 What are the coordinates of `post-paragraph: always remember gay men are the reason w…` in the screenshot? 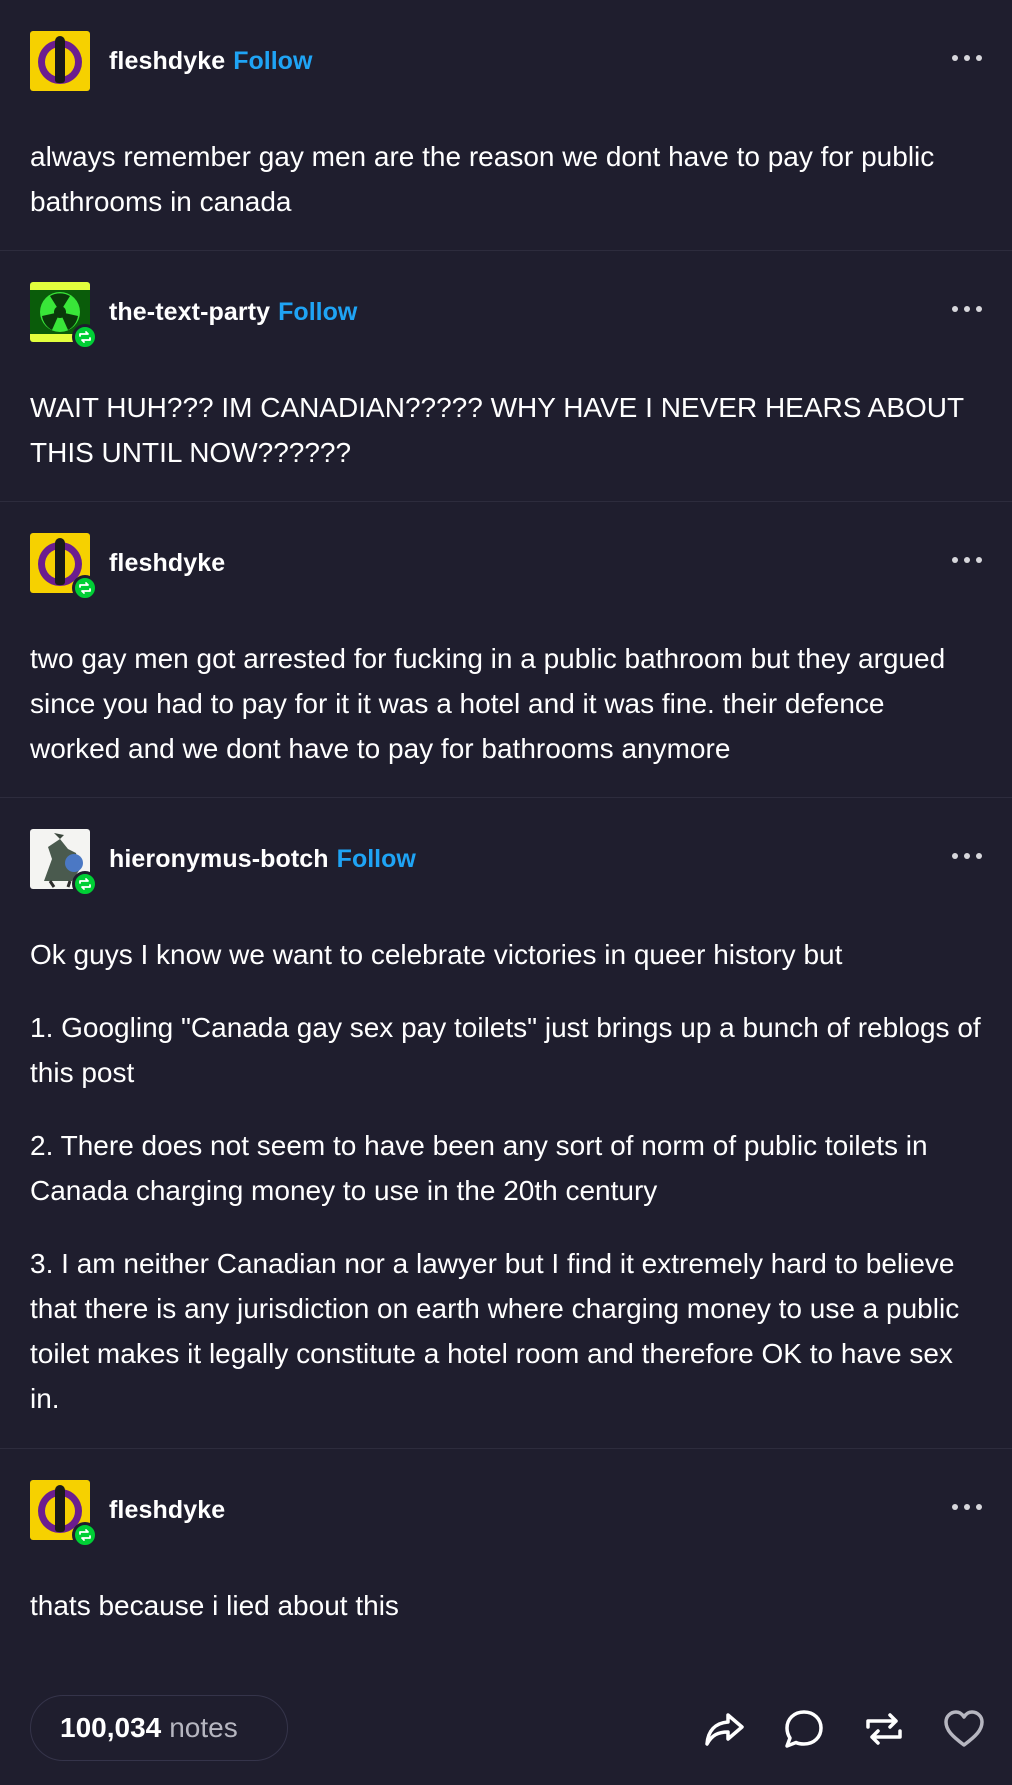 It's located at (482, 179).